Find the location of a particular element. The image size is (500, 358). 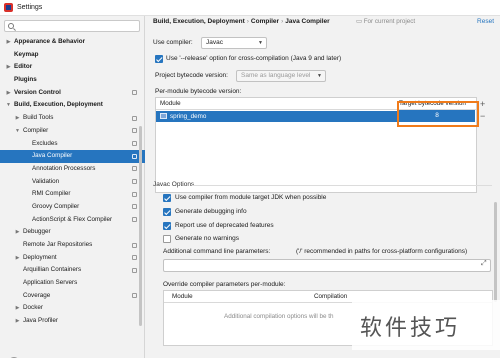

breadcrumb-item: Java Compiler is located at coordinates (307, 21).